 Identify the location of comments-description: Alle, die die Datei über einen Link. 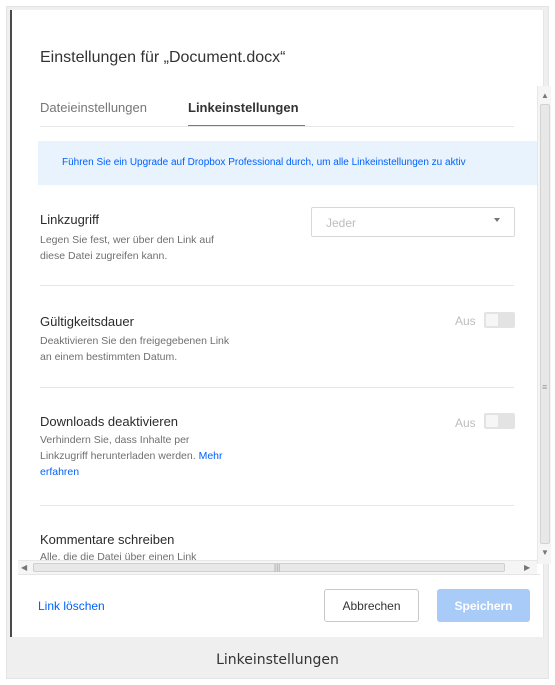
(118, 555).